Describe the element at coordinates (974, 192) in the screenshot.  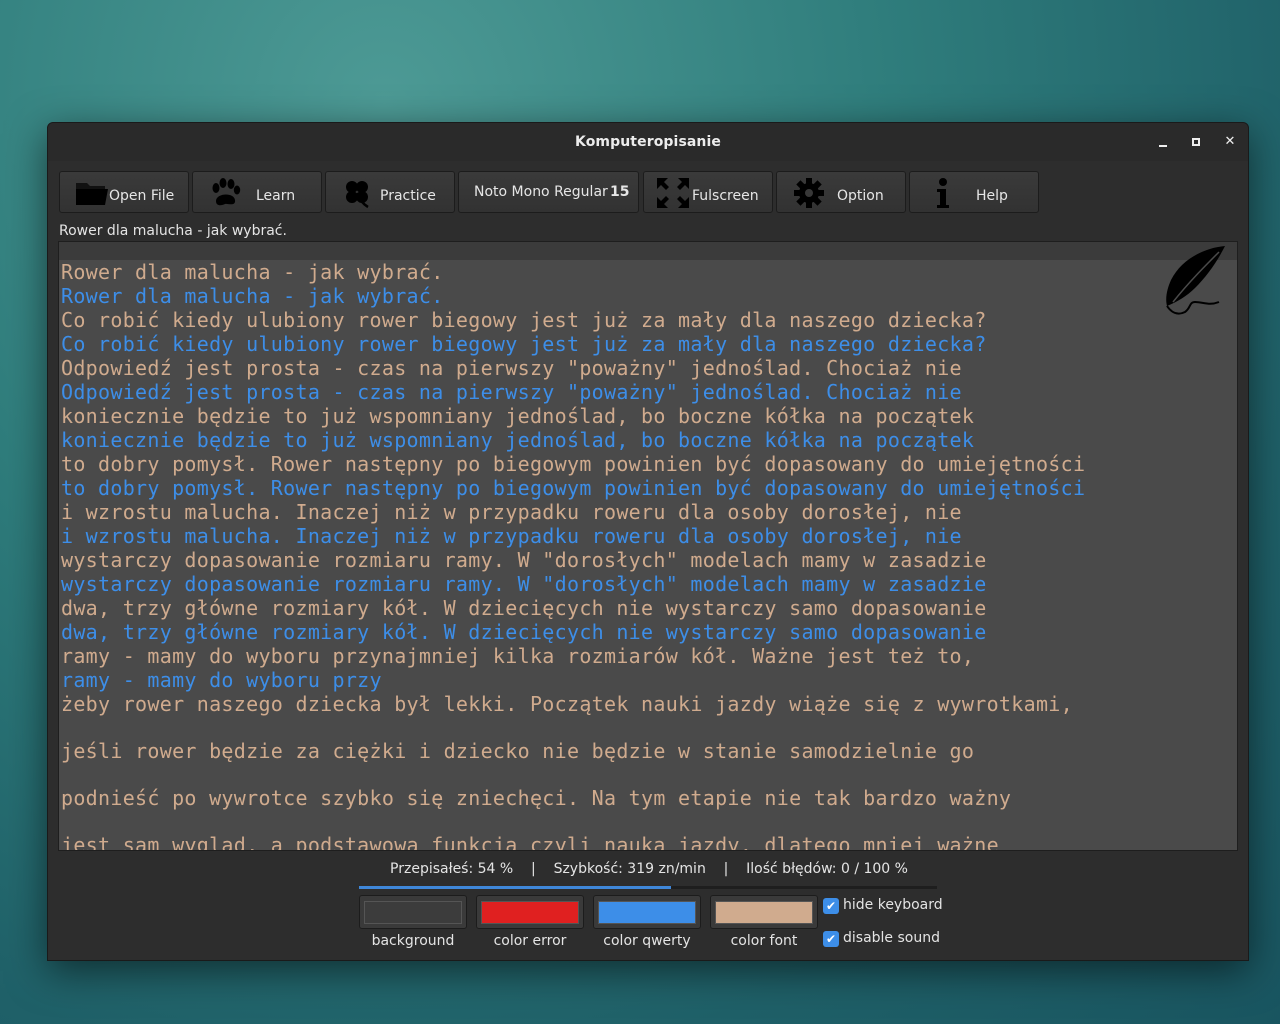
I see `help-button: Help` at that location.